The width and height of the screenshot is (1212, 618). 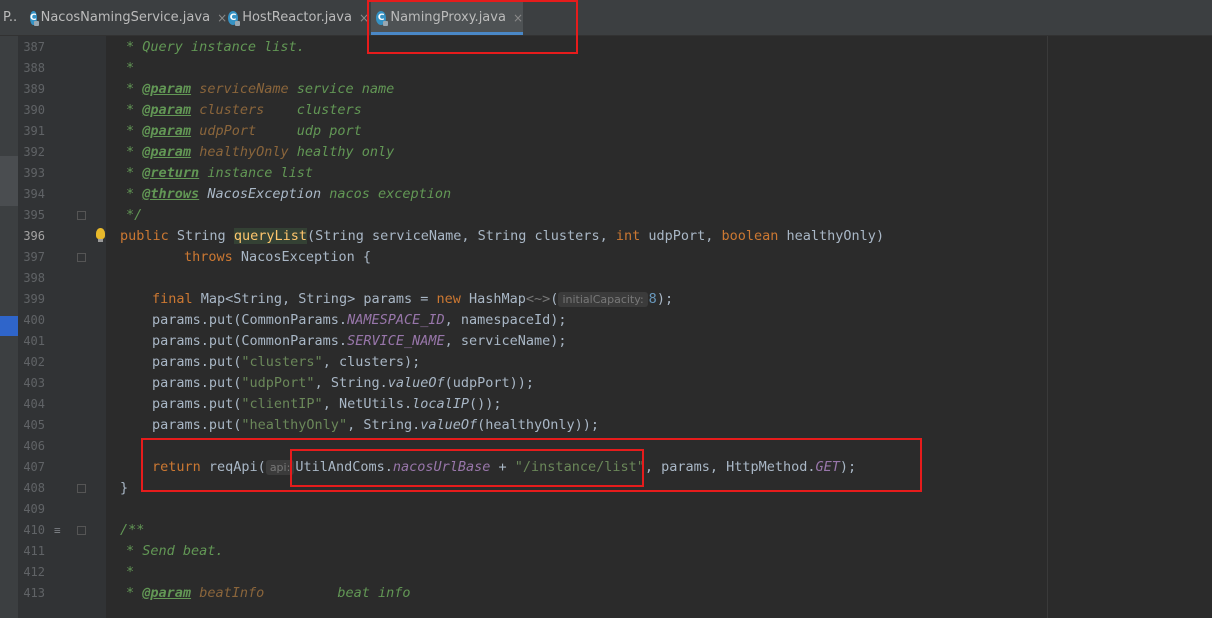 What do you see at coordinates (606, 110) in the screenshot?
I see `code-line: 390 * @param clusters clusters` at bounding box center [606, 110].